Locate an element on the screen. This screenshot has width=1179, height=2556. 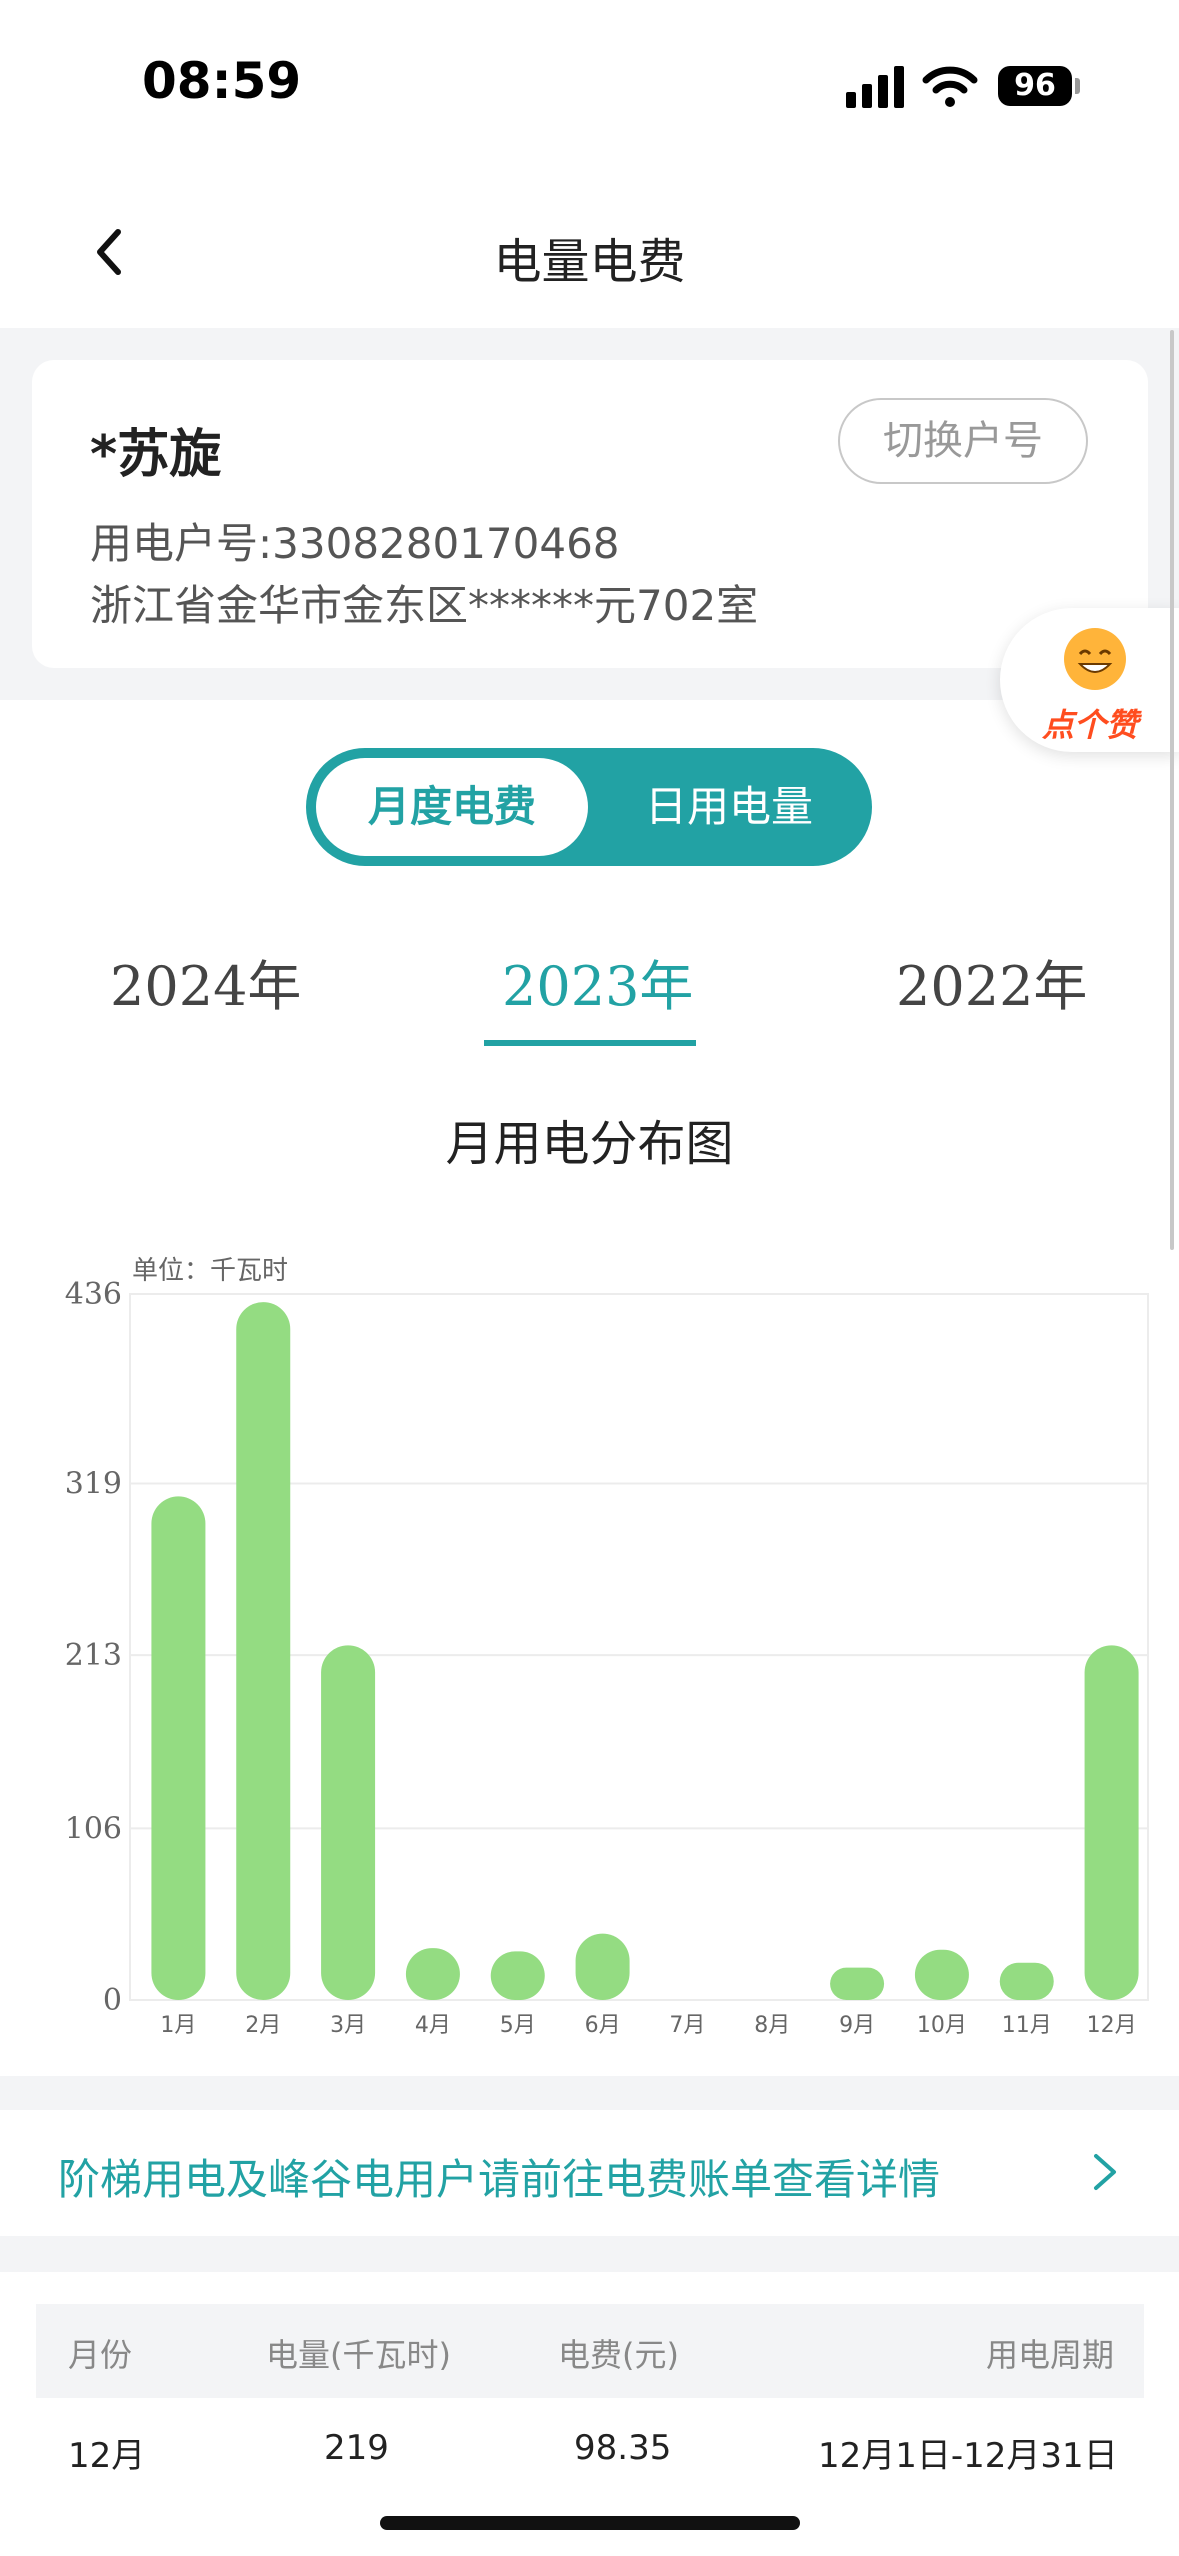
x-tick-label: 3月 is located at coordinates (348, 2025).